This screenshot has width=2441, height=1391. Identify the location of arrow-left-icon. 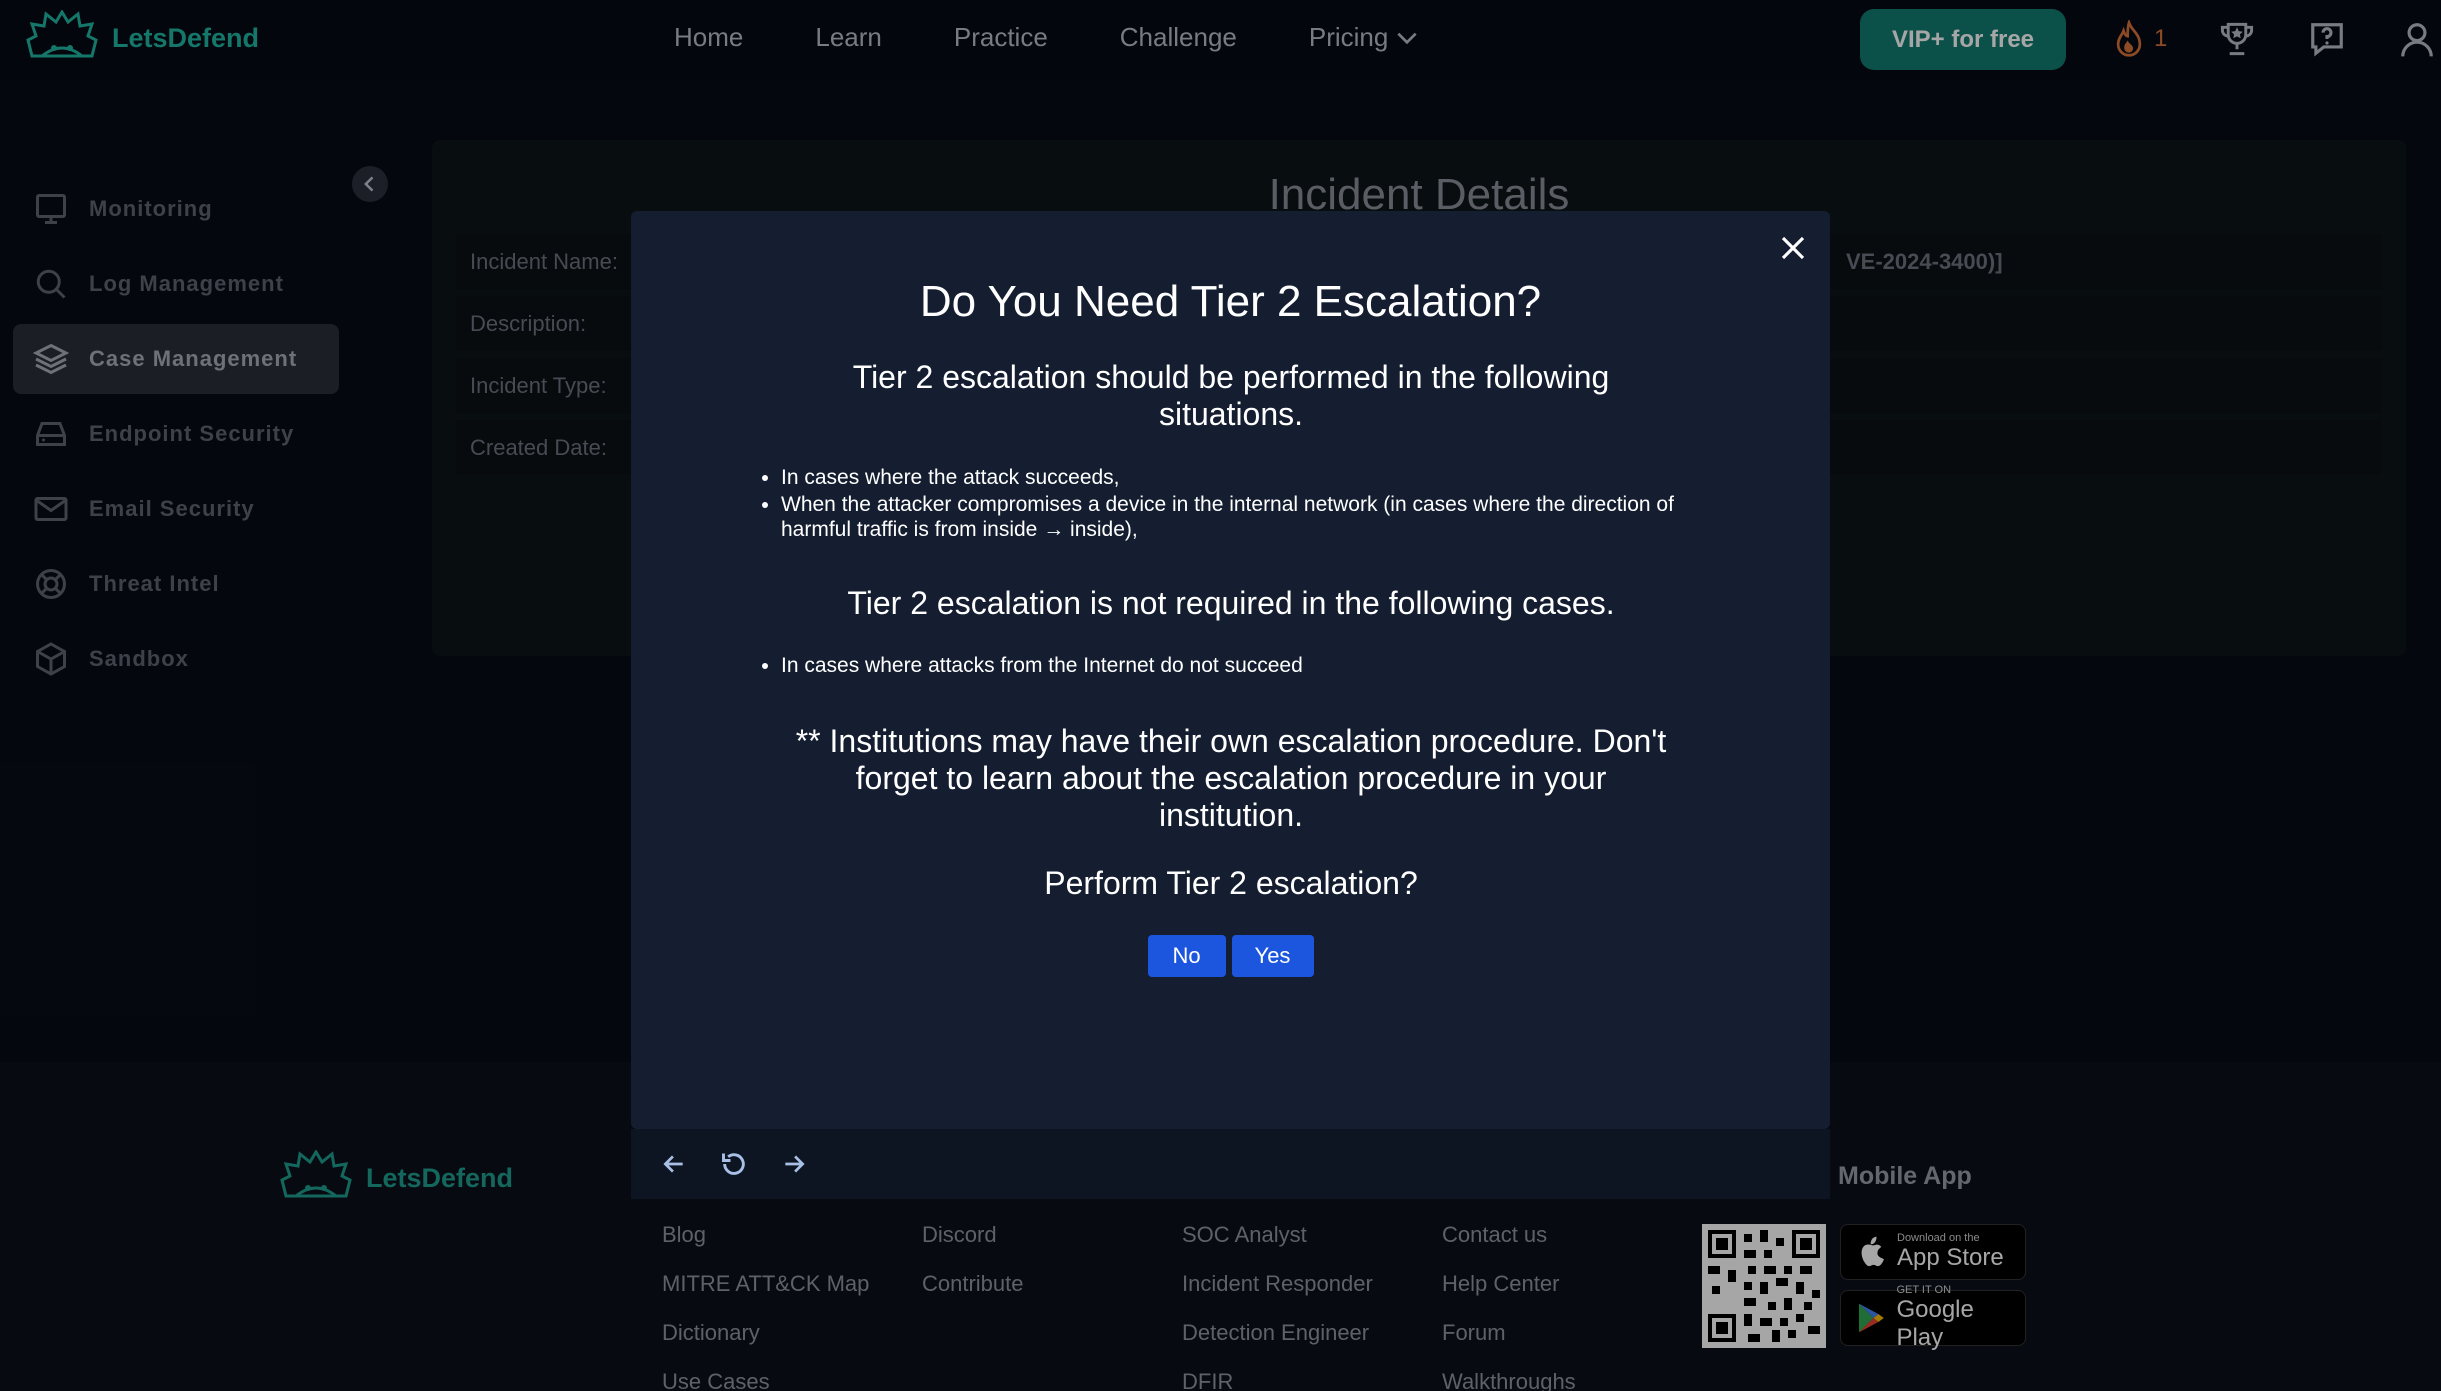
(673, 1164).